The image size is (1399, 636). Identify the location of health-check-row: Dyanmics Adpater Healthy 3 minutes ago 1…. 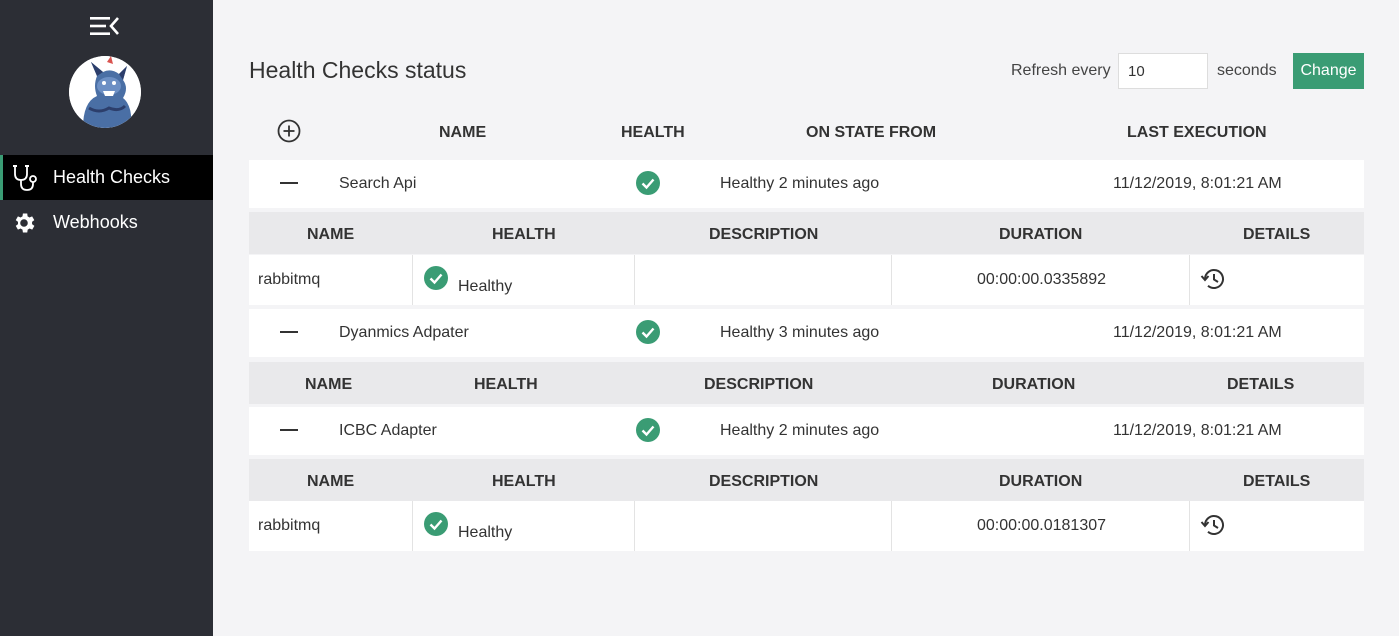
(806, 333).